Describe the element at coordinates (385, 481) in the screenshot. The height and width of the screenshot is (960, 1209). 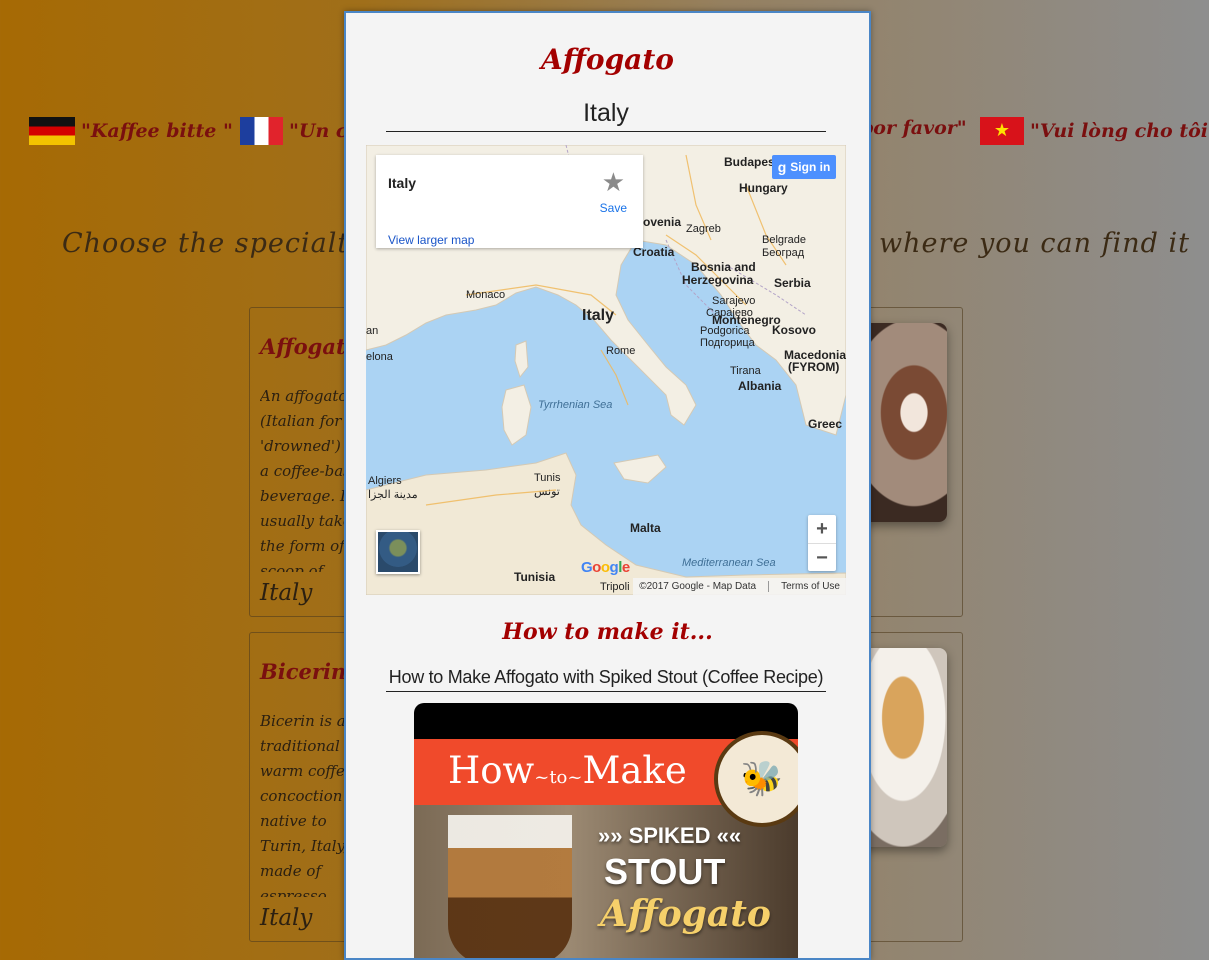
I see `map-label-algiers: Algiers` at that location.